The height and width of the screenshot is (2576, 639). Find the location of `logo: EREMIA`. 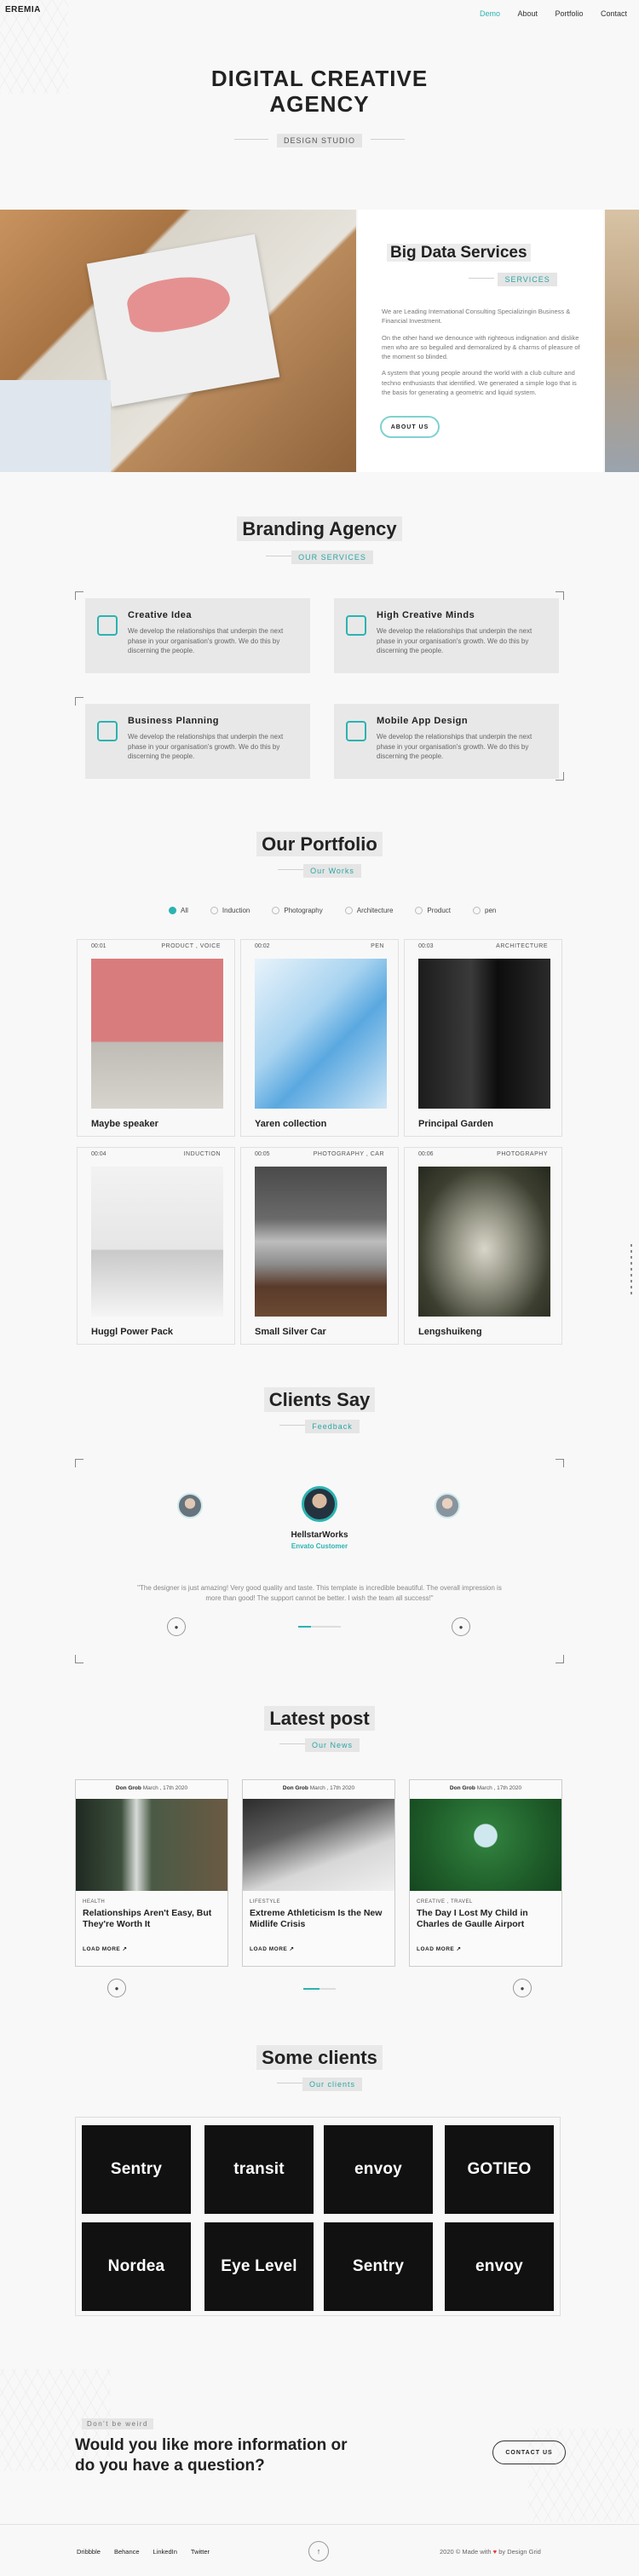

logo: EREMIA is located at coordinates (23, 9).